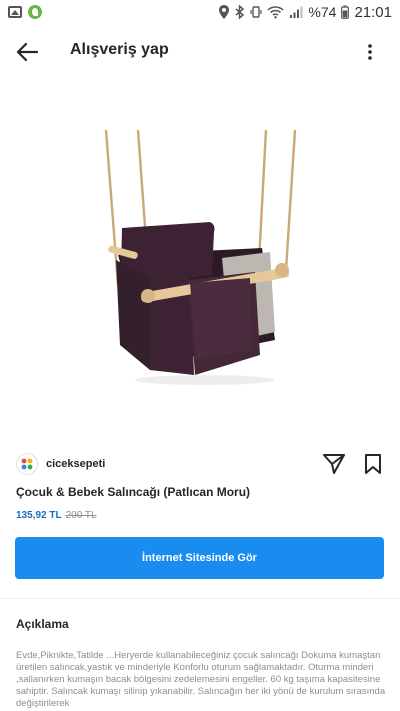 This screenshot has height=711, width=400. What do you see at coordinates (275, 12) in the screenshot?
I see `wifi-icon` at bounding box center [275, 12].